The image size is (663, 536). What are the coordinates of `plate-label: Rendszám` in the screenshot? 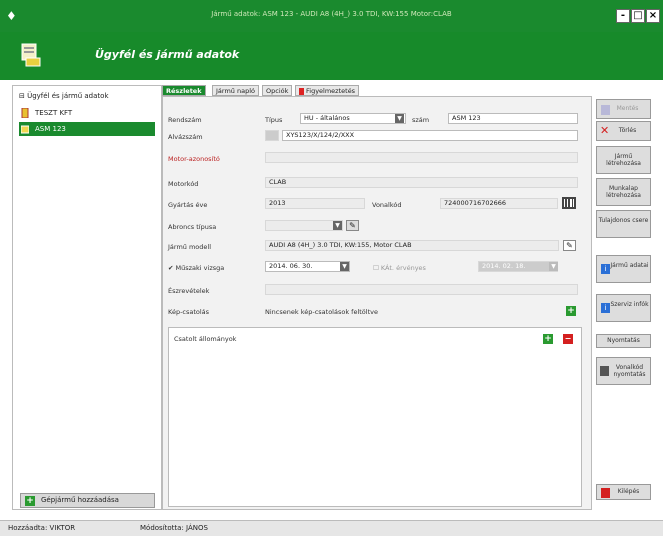 It's located at (185, 120).